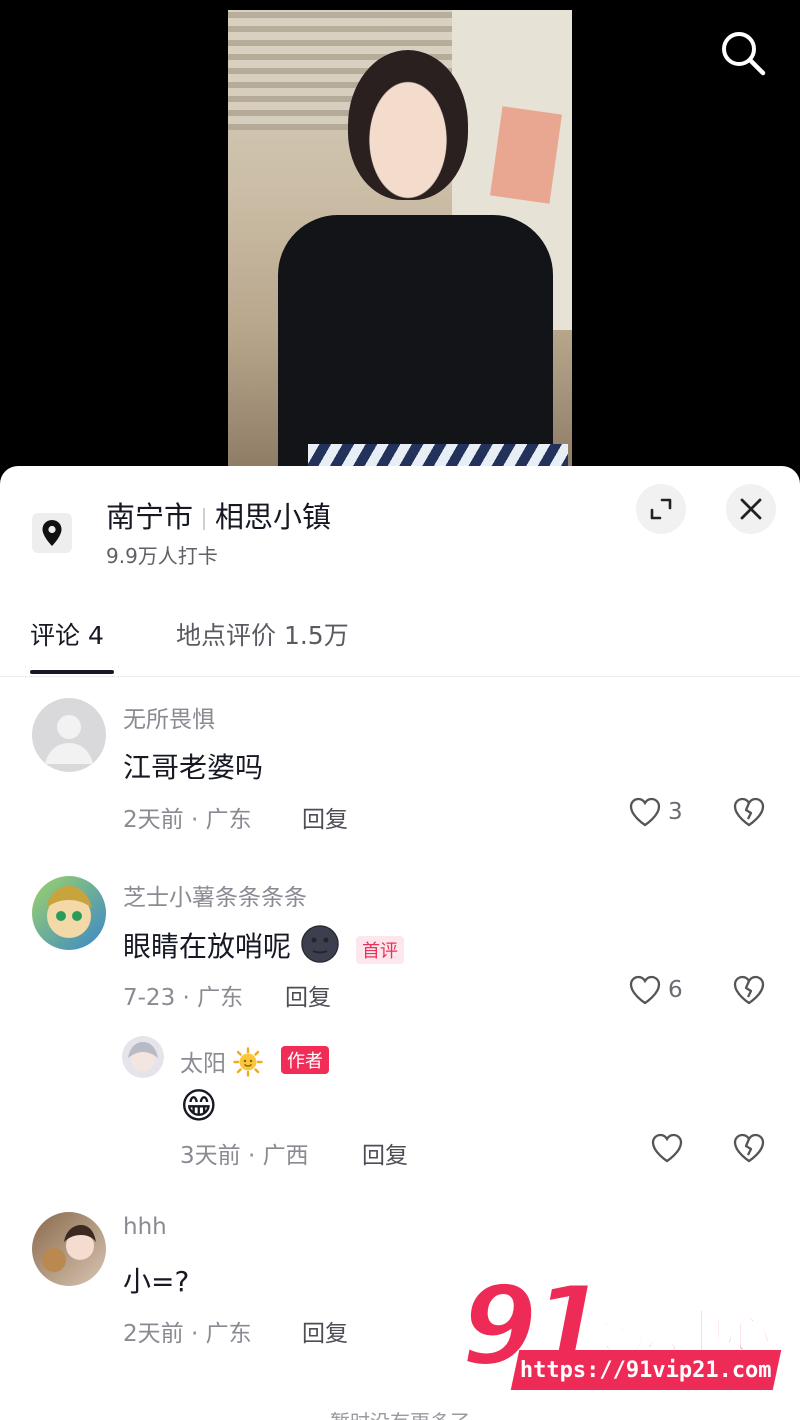 The width and height of the screenshot is (800, 1420). What do you see at coordinates (162, 556) in the screenshot?
I see `checkin-count: 9.9万人打卡` at bounding box center [162, 556].